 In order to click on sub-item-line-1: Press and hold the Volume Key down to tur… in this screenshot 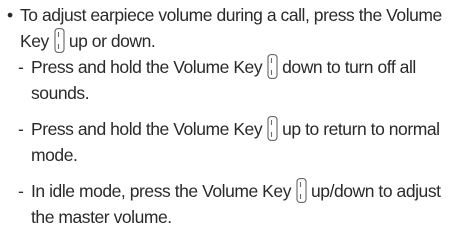, I will do `click(247, 67)`.